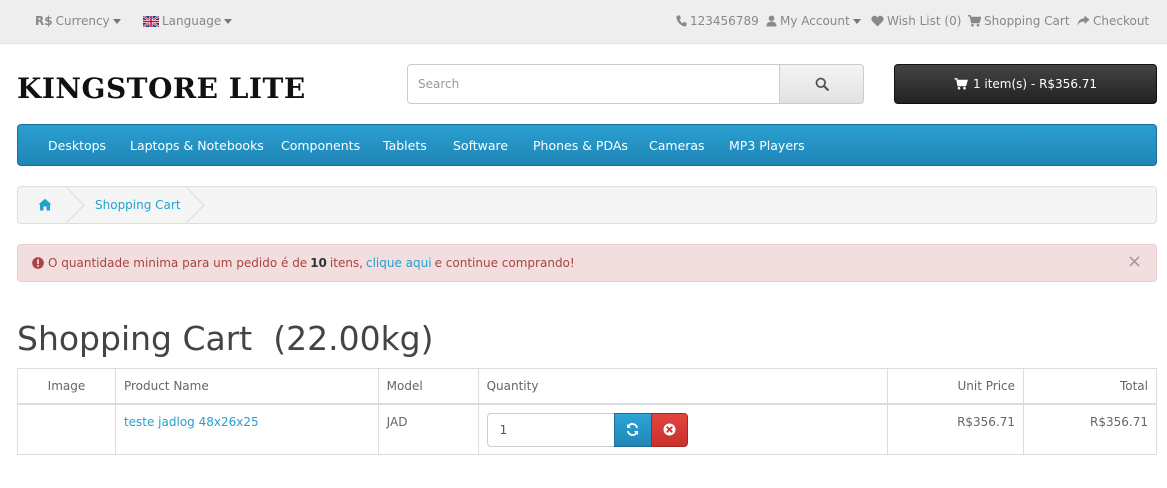 Image resolution: width=1167 pixels, height=488 pixels. I want to click on heart-icon, so click(877, 21).